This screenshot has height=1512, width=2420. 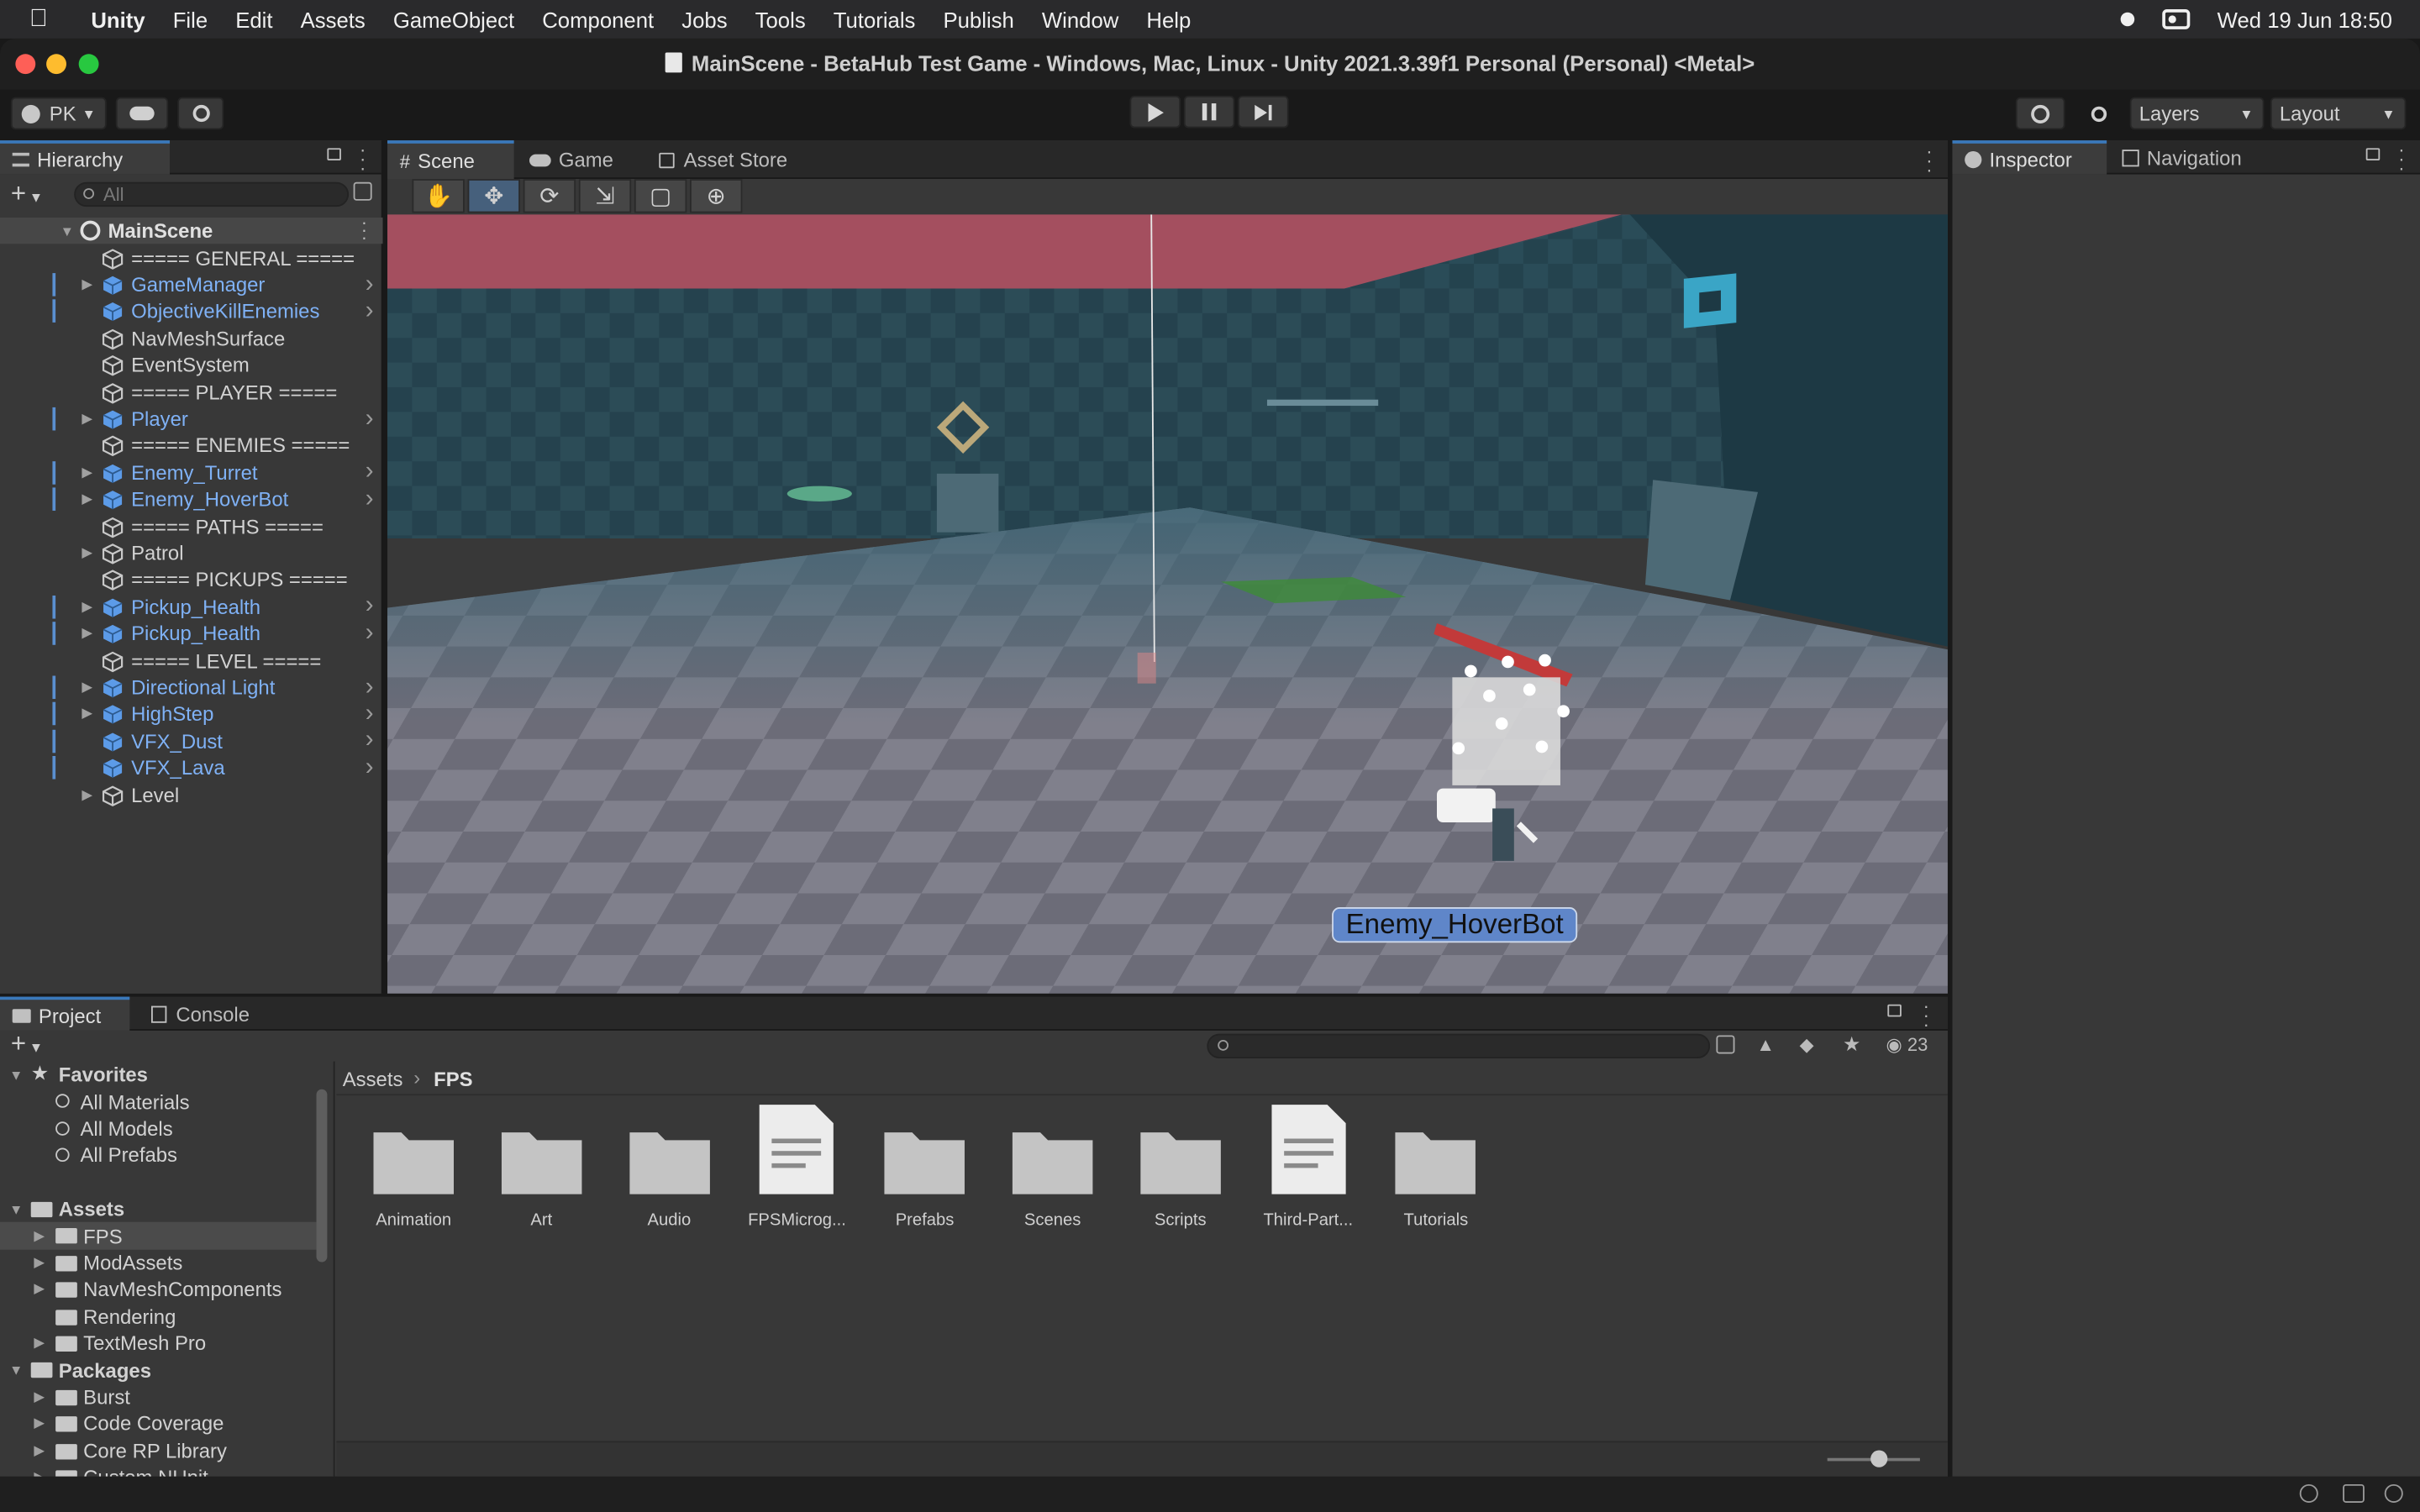 What do you see at coordinates (158, 1236) in the screenshot?
I see `project-tree-item: ▶ FPS` at bounding box center [158, 1236].